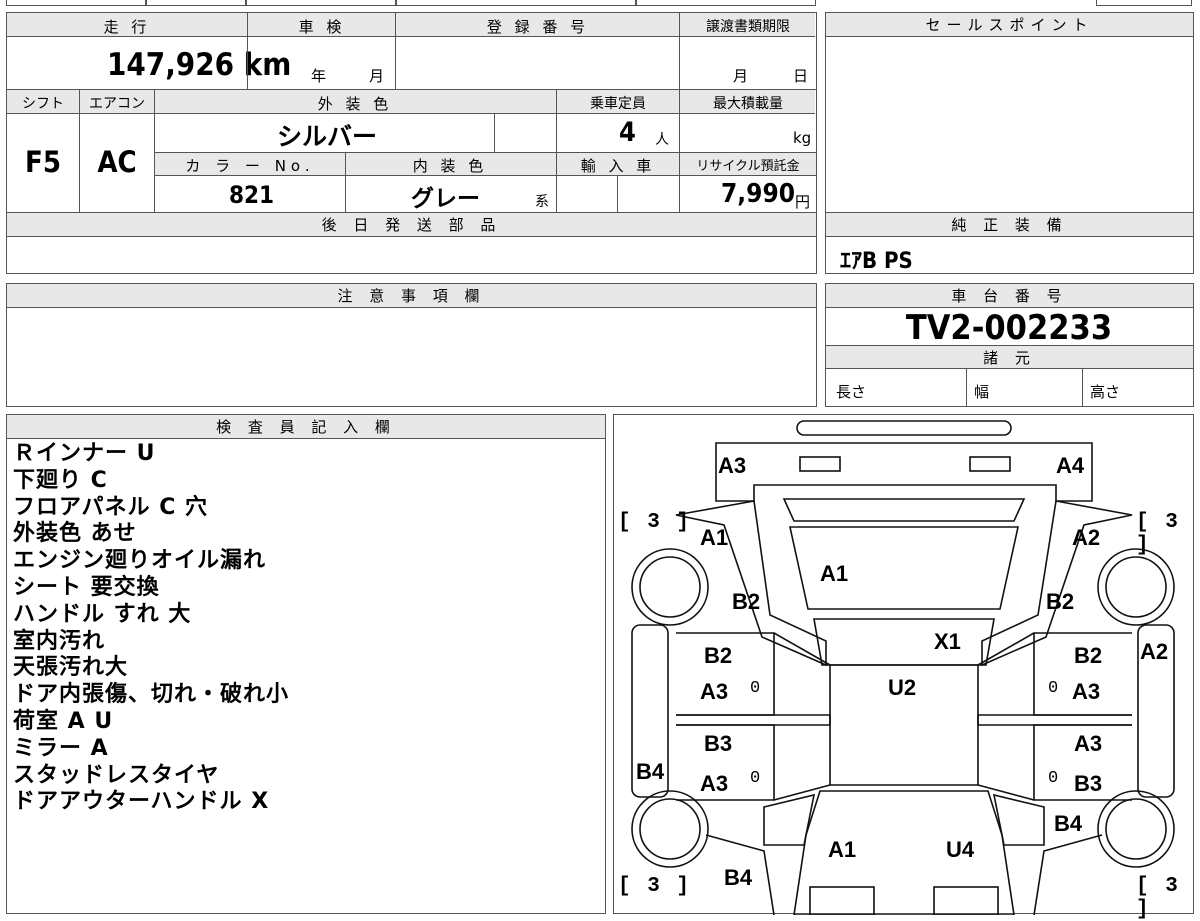 The height and width of the screenshot is (921, 1200). I want to click on interior-color-label: 内 装 色, so click(450, 166).